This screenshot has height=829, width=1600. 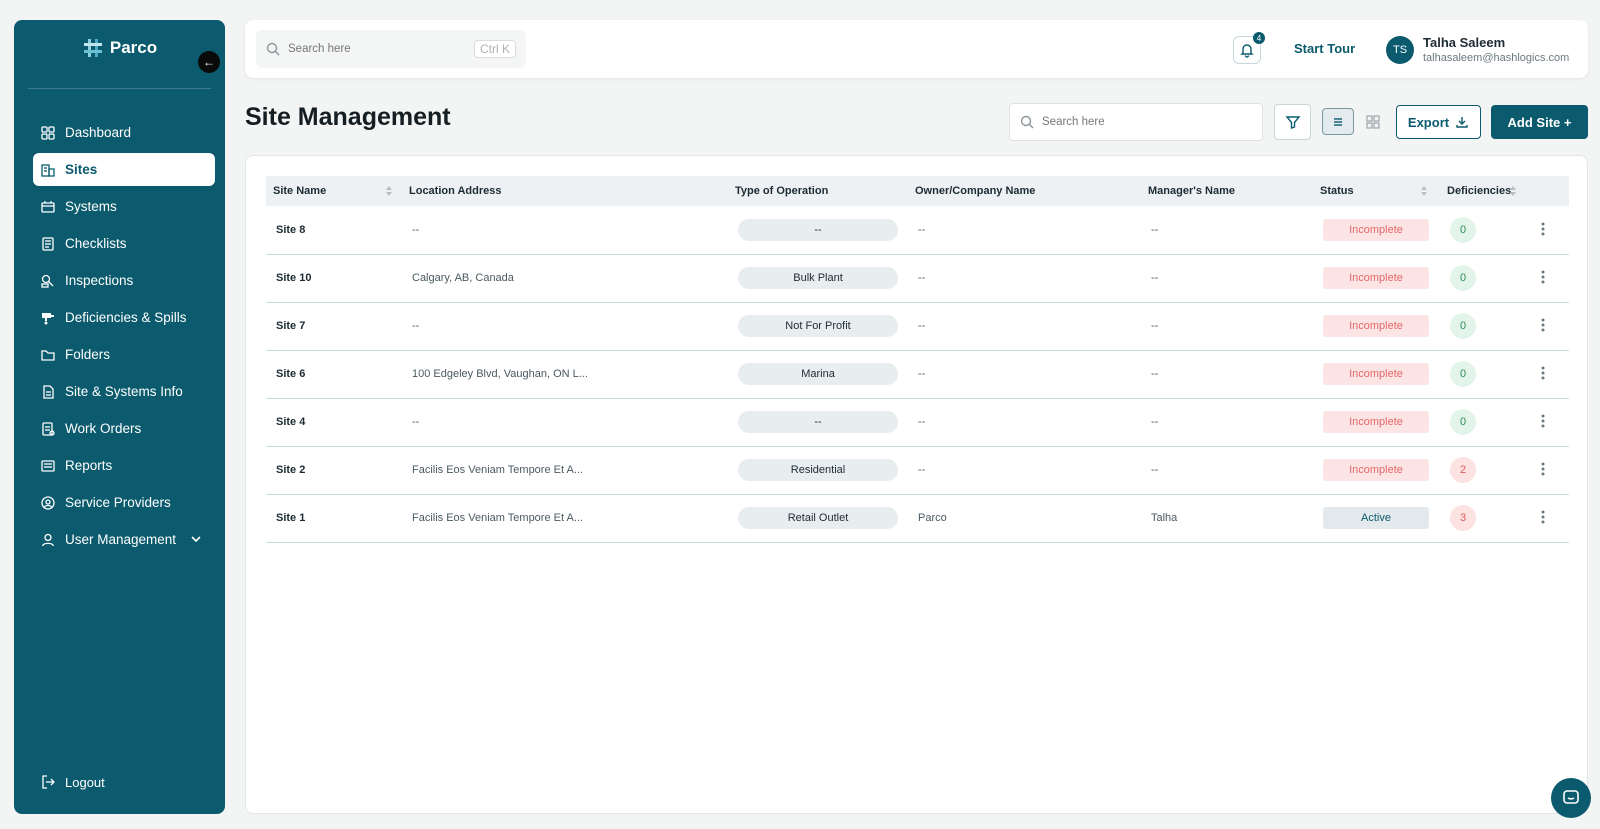 I want to click on sidebar-item-folders: Folders, so click(x=124, y=354).